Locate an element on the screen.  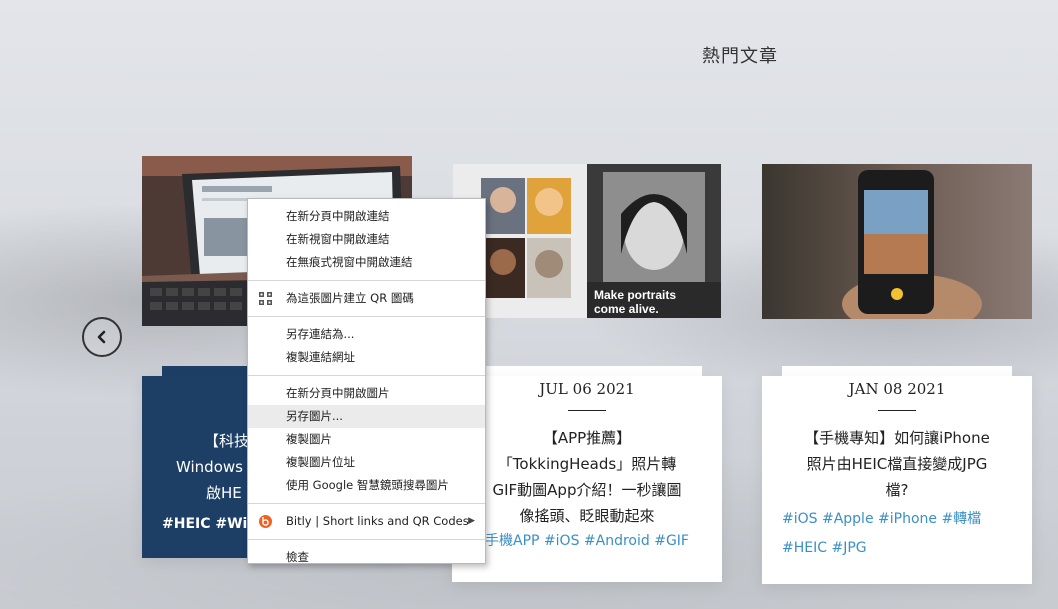
menu-item-bitly: Bitly | Short links and QR Codes ▶ is located at coordinates (366, 521).